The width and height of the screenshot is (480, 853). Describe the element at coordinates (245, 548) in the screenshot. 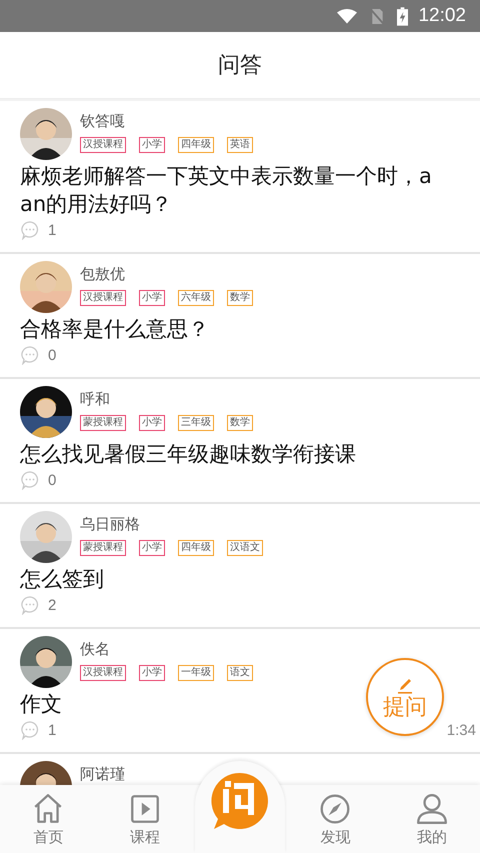

I see `tag: 汉语文` at that location.